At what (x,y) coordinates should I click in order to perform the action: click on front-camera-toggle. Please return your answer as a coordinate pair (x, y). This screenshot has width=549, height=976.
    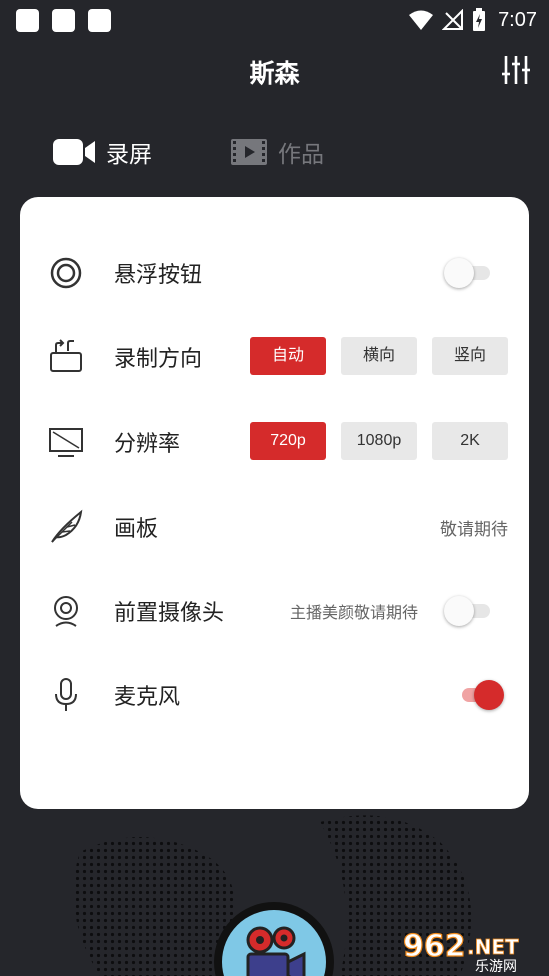
    Looking at the image, I should click on (469, 611).